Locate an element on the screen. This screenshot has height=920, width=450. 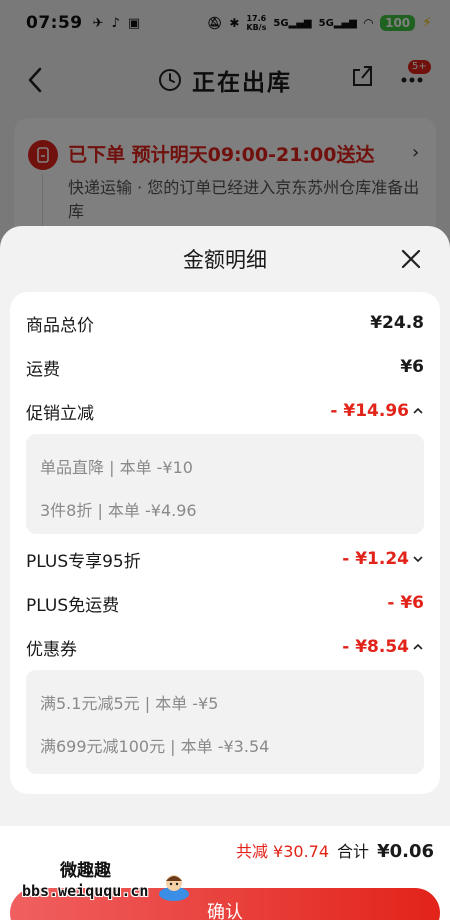
row-label: 促销立减 is located at coordinates (60, 413).